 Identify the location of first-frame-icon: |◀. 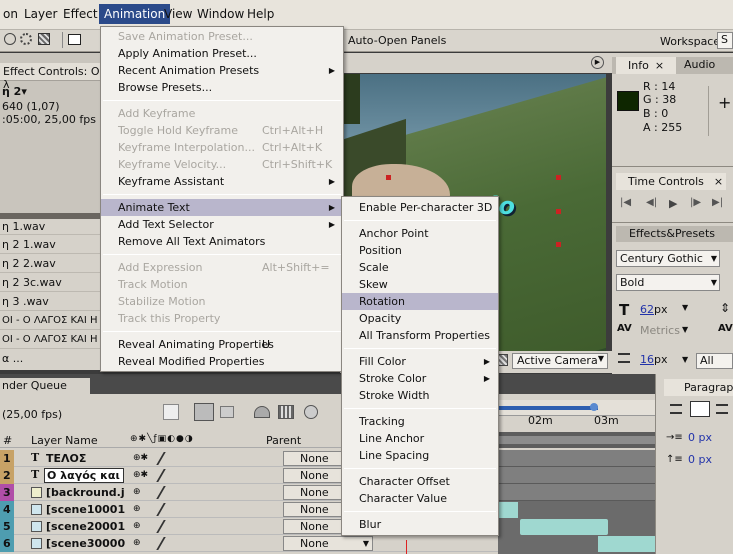
(625, 202).